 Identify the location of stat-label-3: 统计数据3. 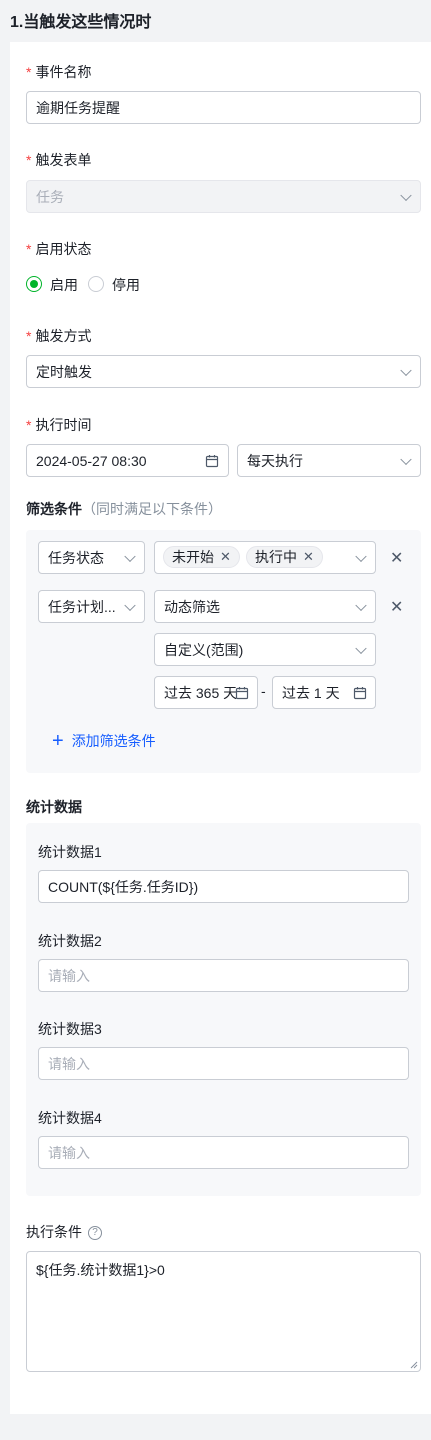
(70, 1029).